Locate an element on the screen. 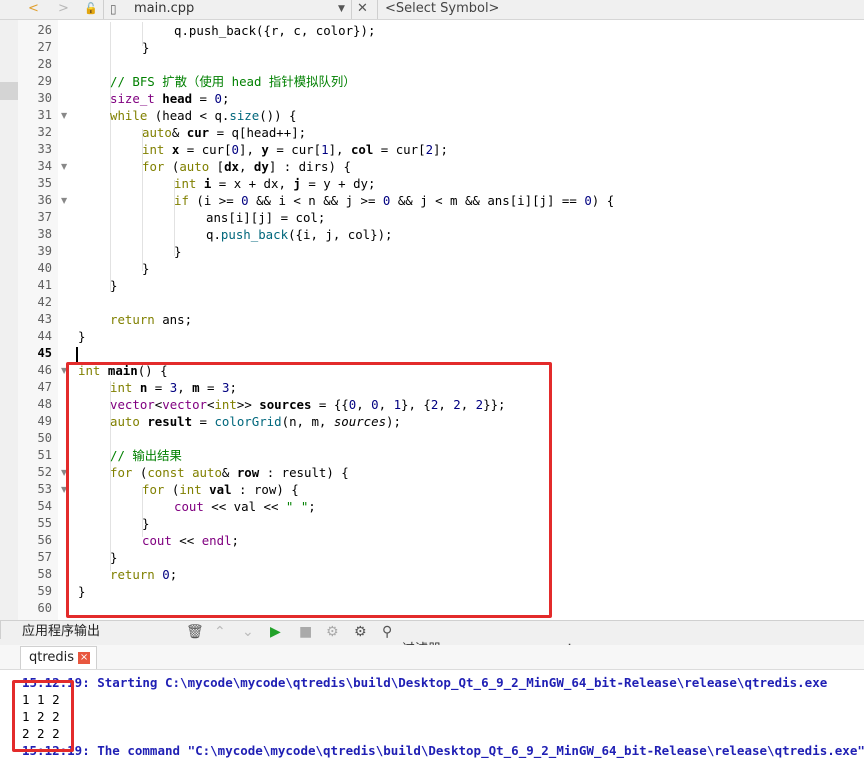 The height and width of the screenshot is (776, 864). code-line: q.push_back({i, j, col}); is located at coordinates (299, 234).